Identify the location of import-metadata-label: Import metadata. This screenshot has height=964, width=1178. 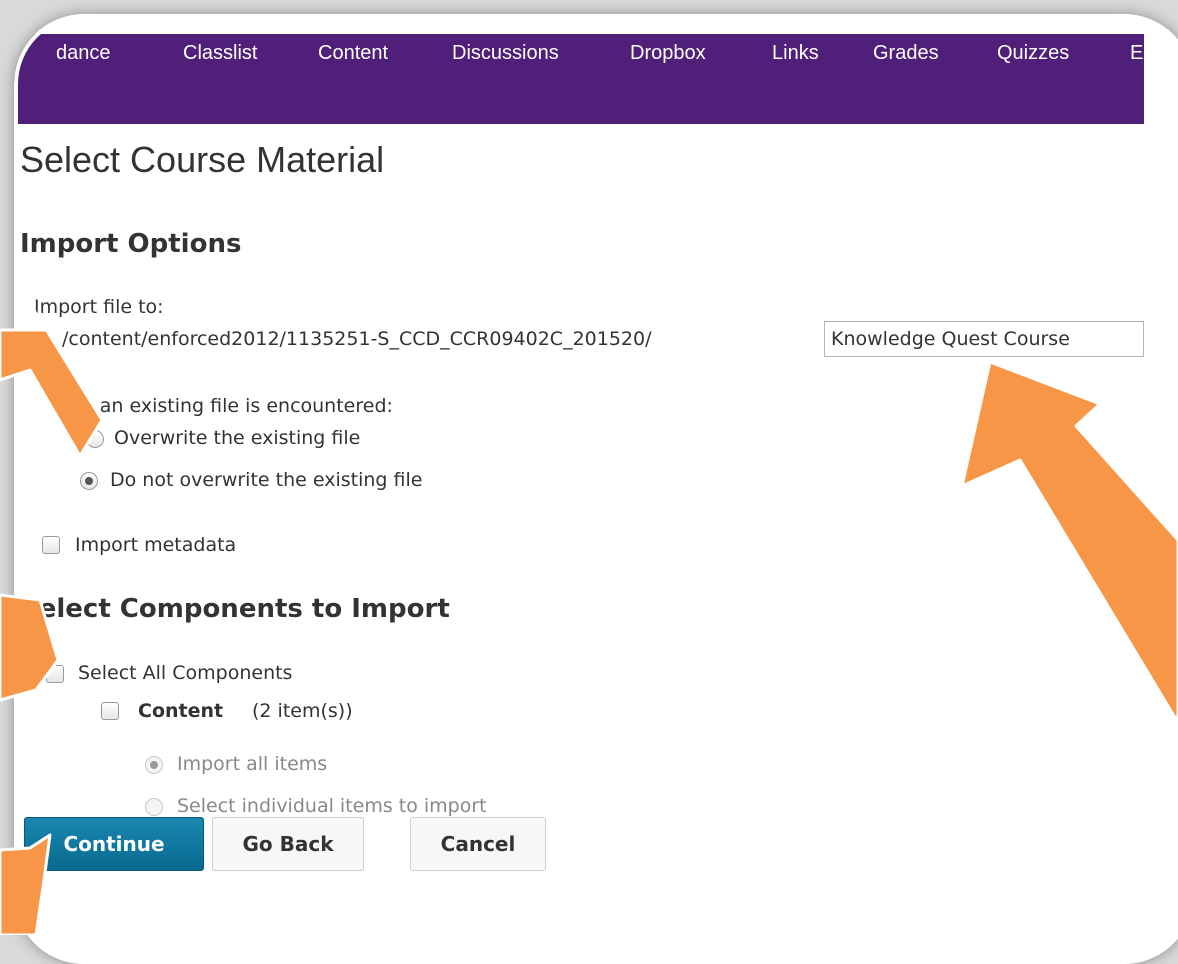
(156, 545).